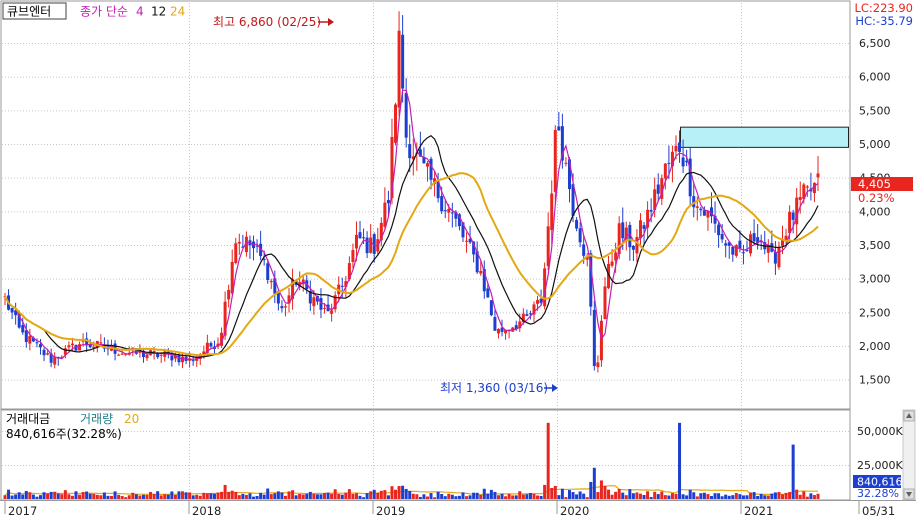 The image size is (916, 520). Describe the element at coordinates (458, 510) in the screenshot. I see `time-axis-strip` at that location.